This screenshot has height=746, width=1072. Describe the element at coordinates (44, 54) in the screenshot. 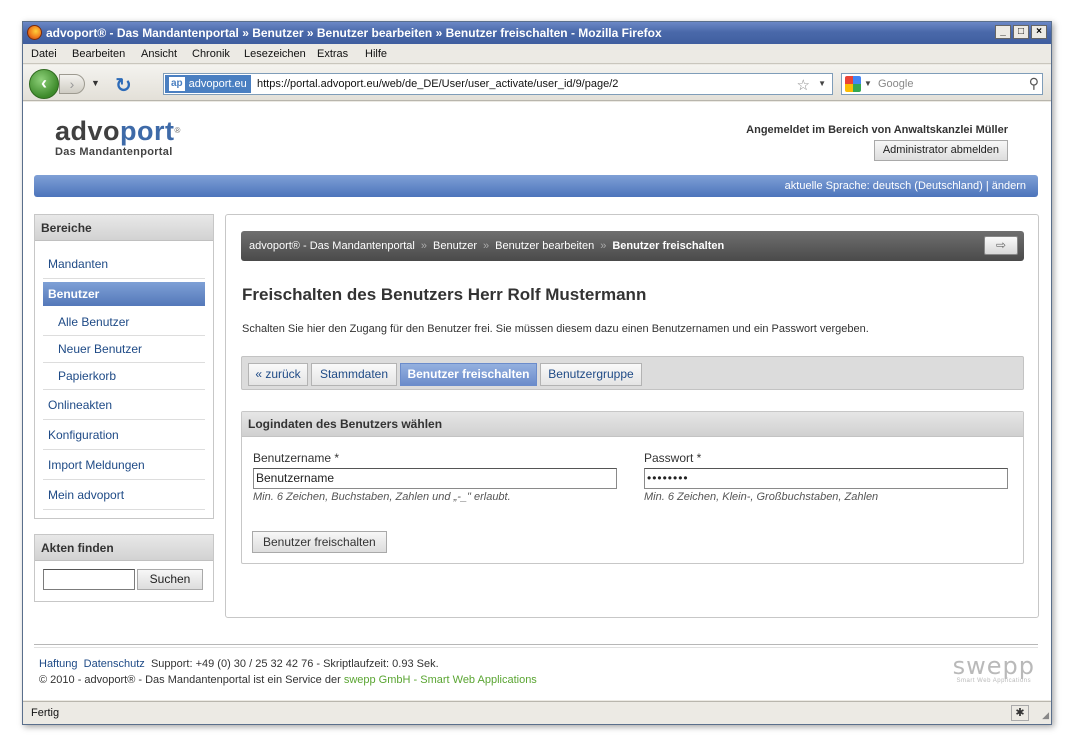

I see `menu-datei: Datei` at that location.